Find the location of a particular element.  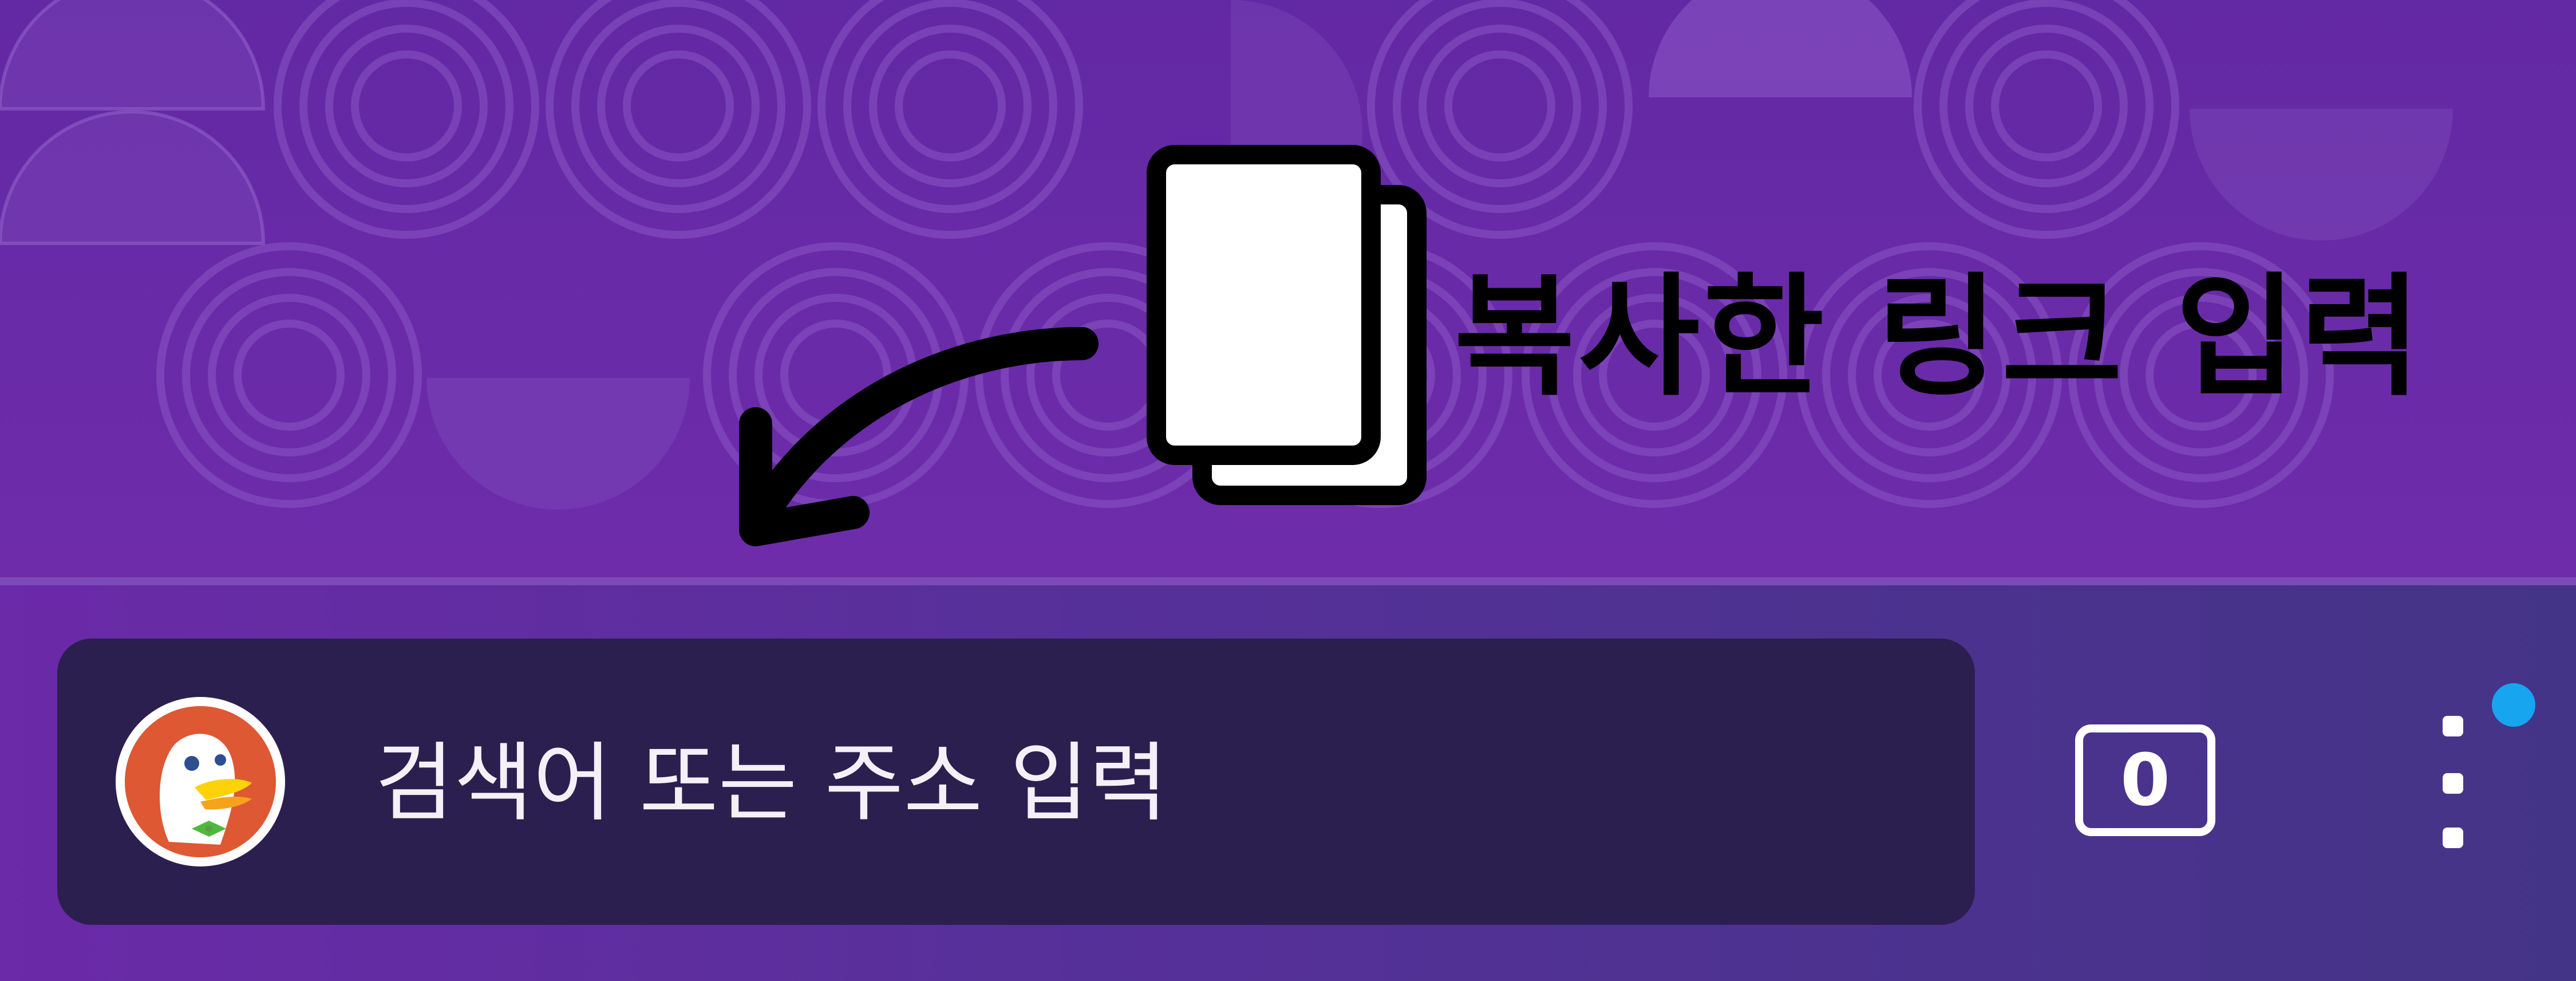

overflow-menu-button is located at coordinates (2453, 784).